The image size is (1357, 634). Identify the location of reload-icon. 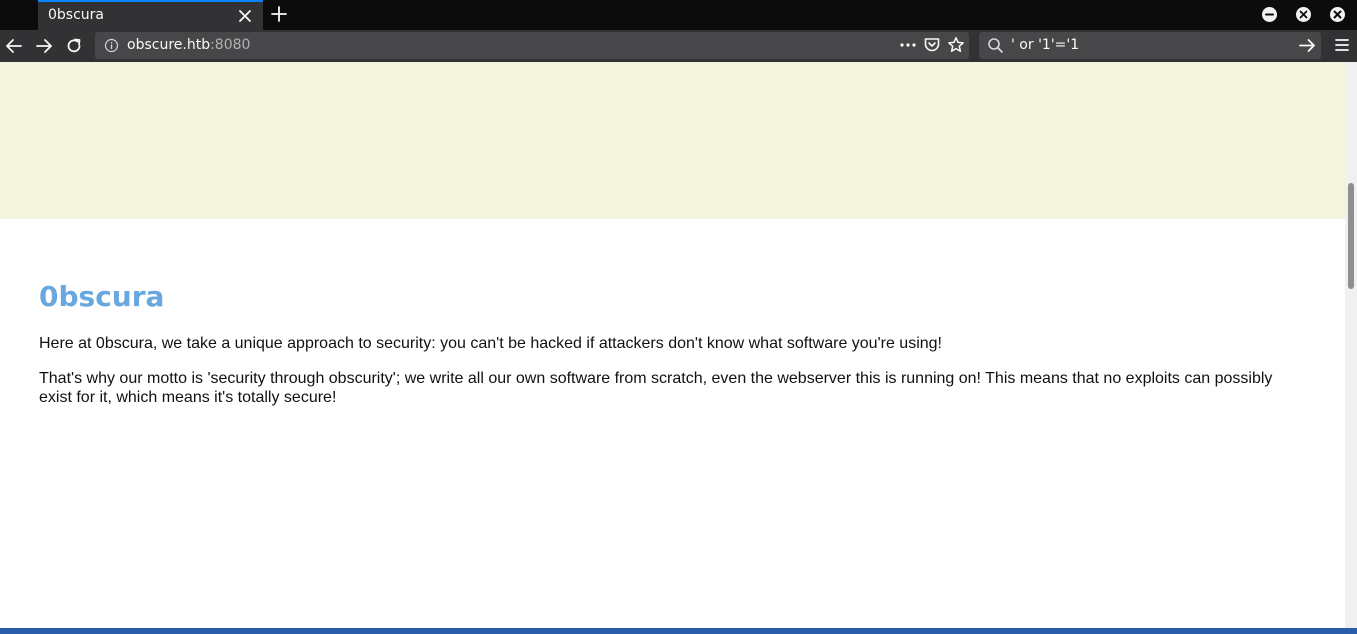
(74, 46).